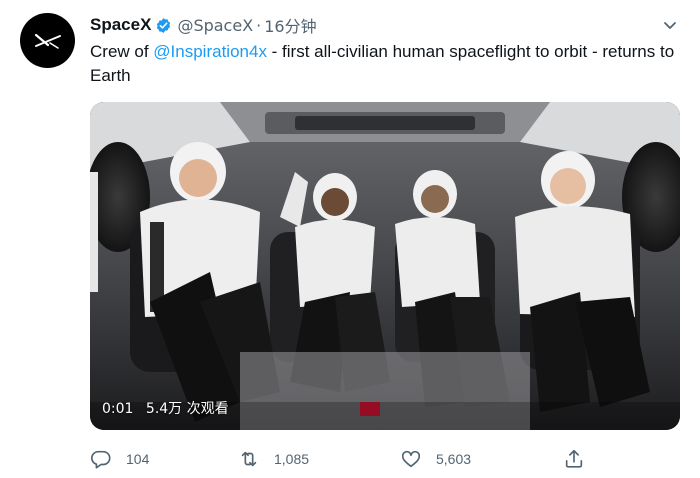 Image resolution: width=700 pixels, height=478 pixels. Describe the element at coordinates (187, 409) in the screenshot. I see `video-views: 5.4万 次观看` at that location.